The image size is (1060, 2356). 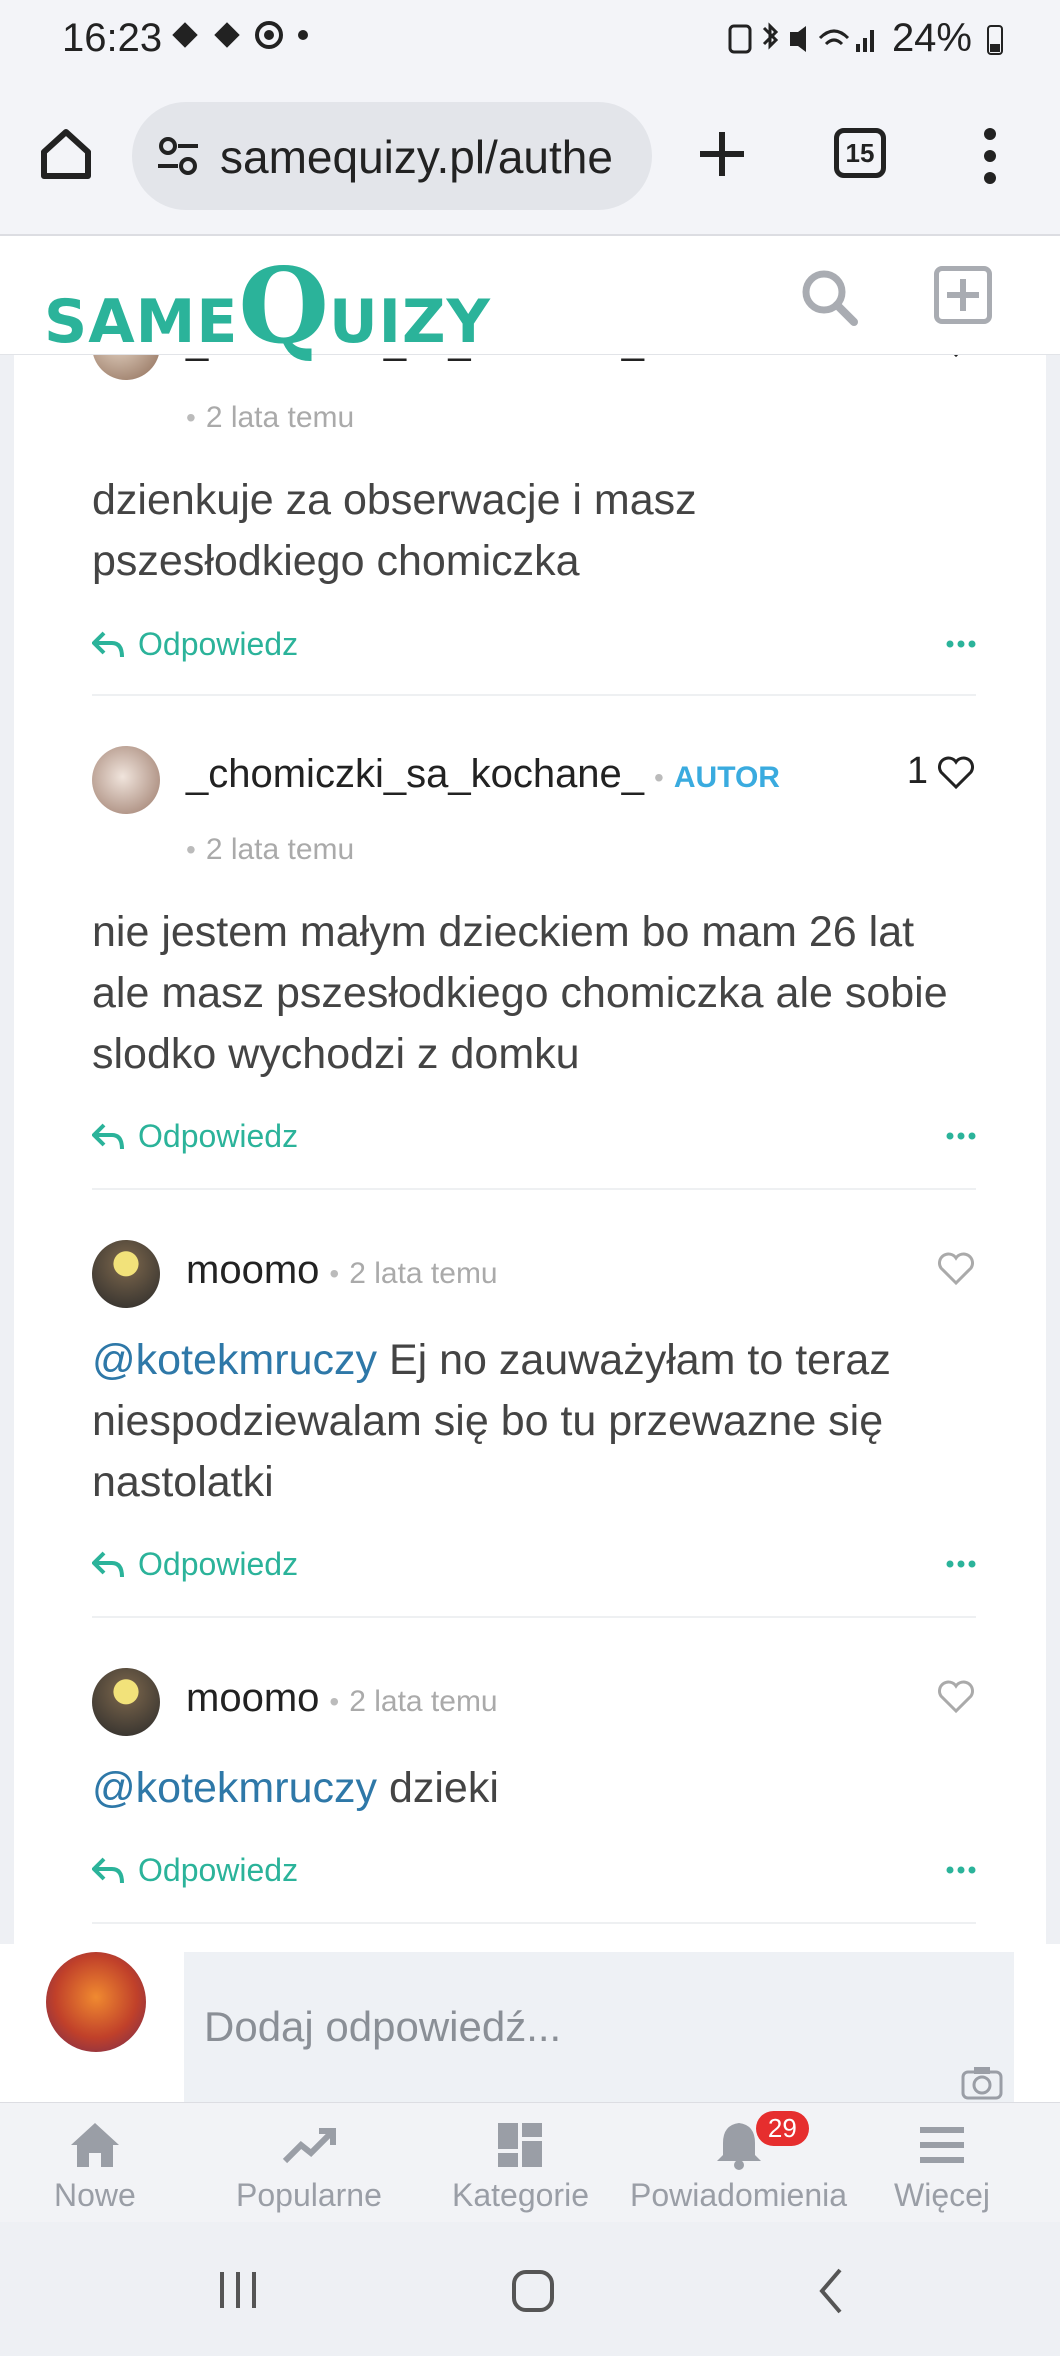 What do you see at coordinates (599, 2027) in the screenshot?
I see `reply-input` at bounding box center [599, 2027].